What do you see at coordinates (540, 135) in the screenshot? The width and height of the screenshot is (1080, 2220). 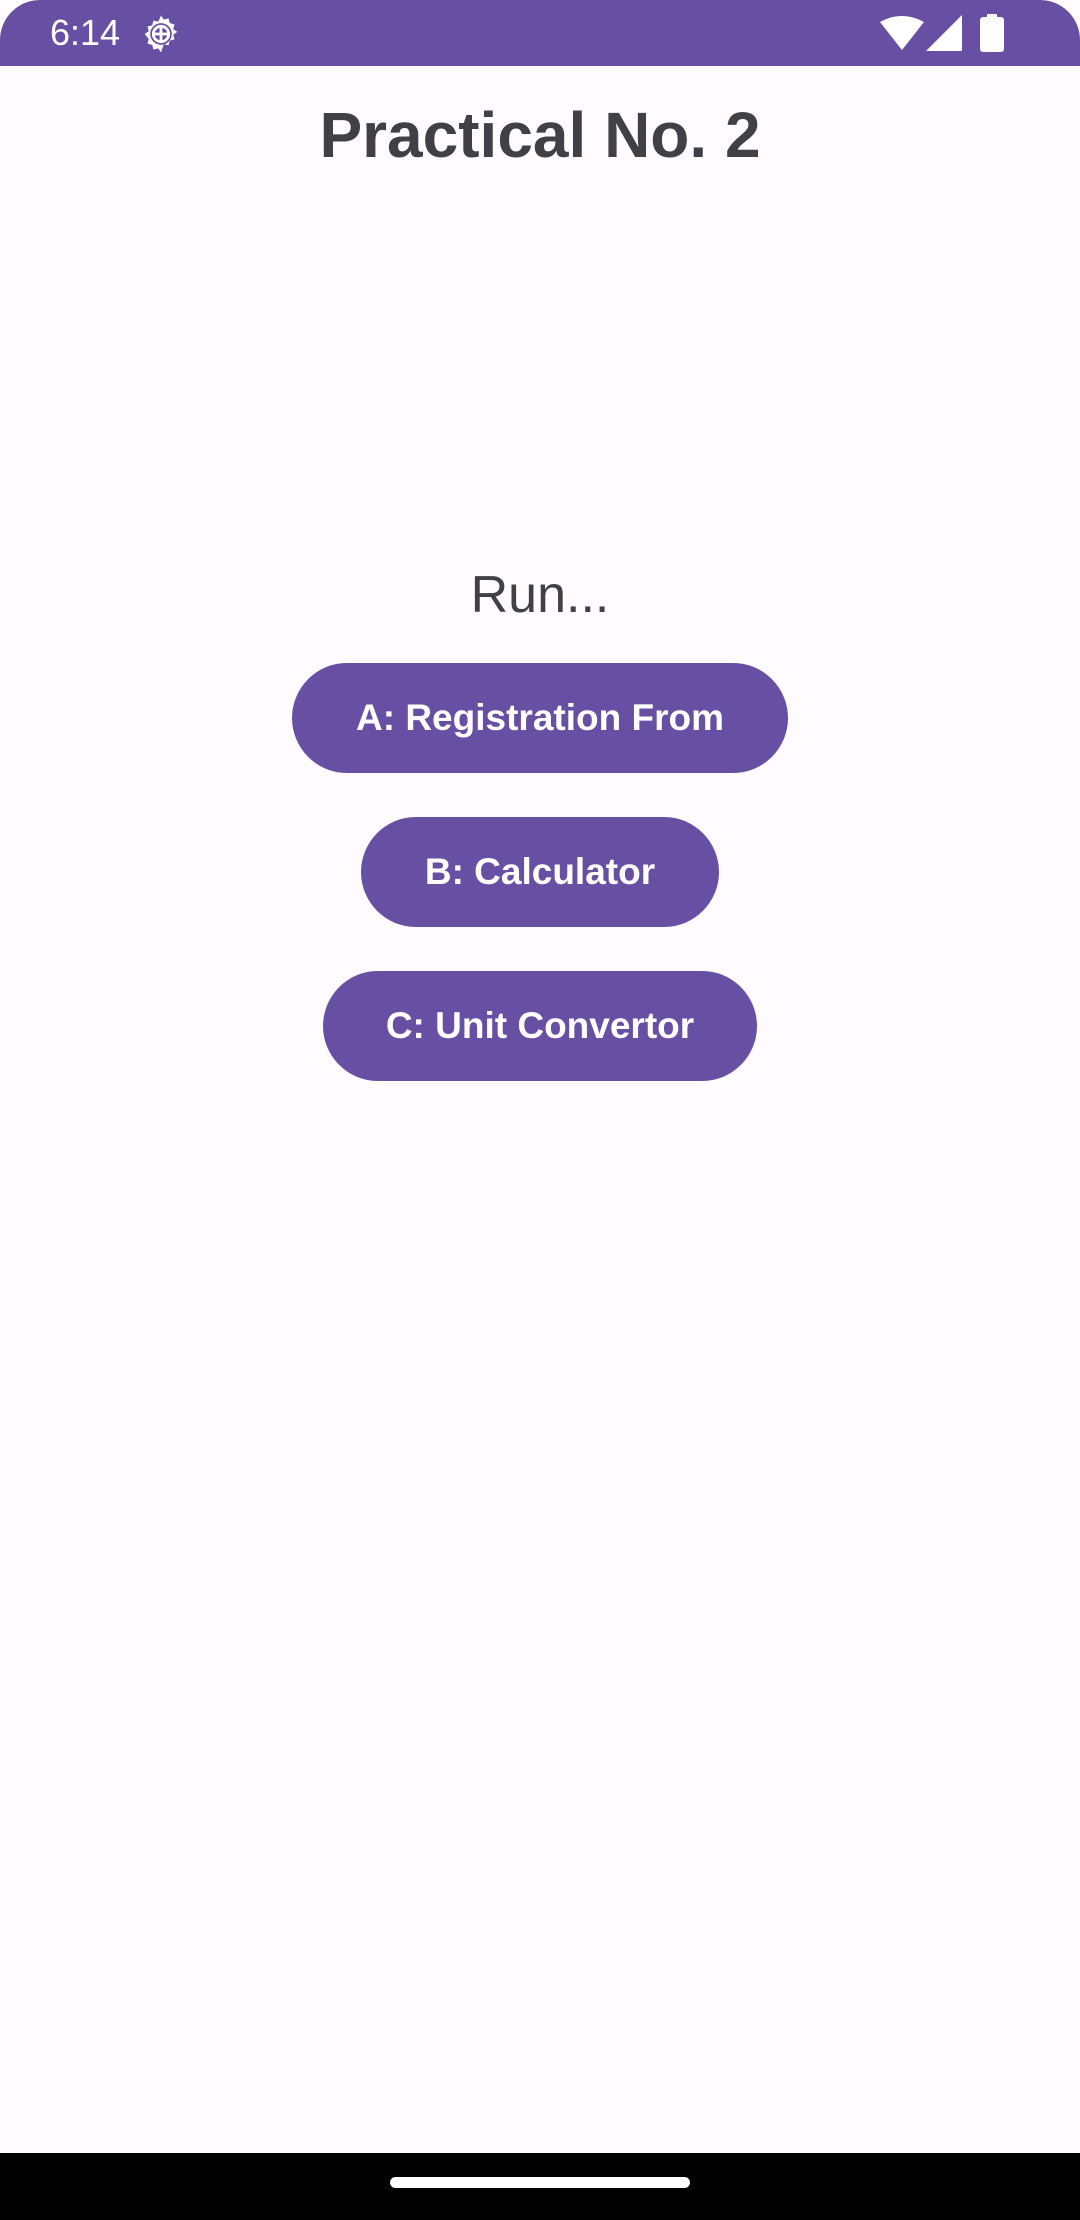 I see `page-title: Practical No. 2` at bounding box center [540, 135].